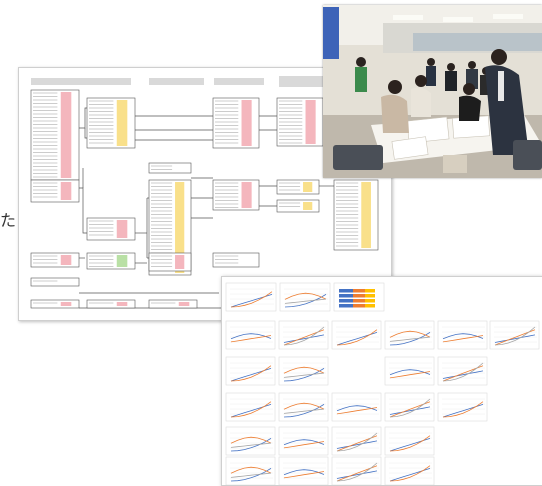 The image size is (542, 486). I want to click on cropped-text-char: た, so click(8, 220).